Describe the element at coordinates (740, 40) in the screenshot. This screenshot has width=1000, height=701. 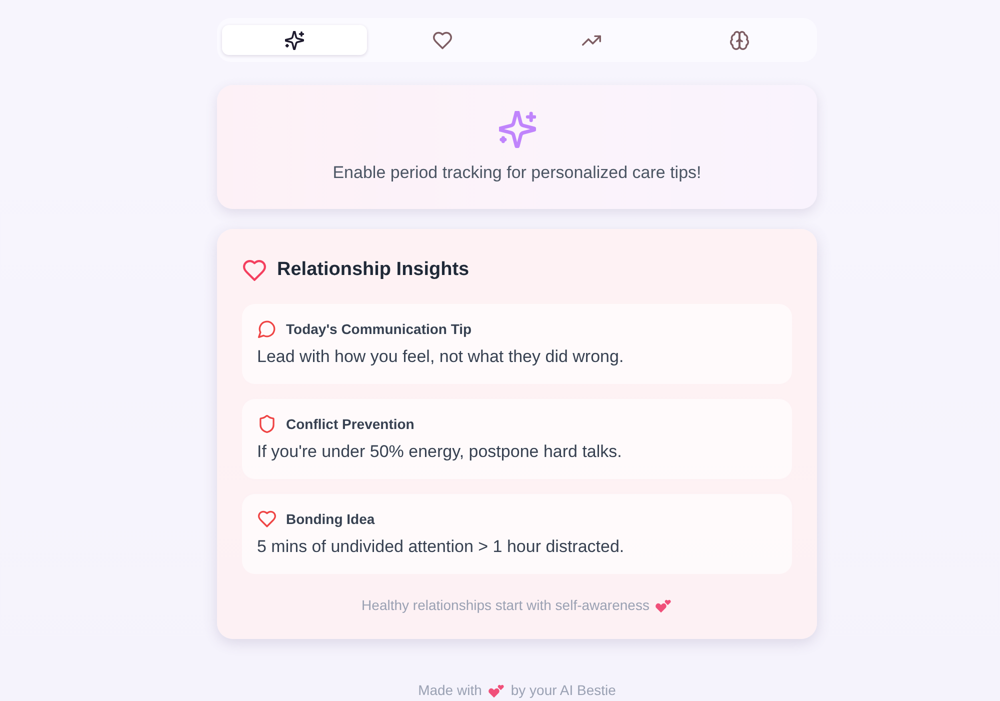
I see `brain-icon` at that location.